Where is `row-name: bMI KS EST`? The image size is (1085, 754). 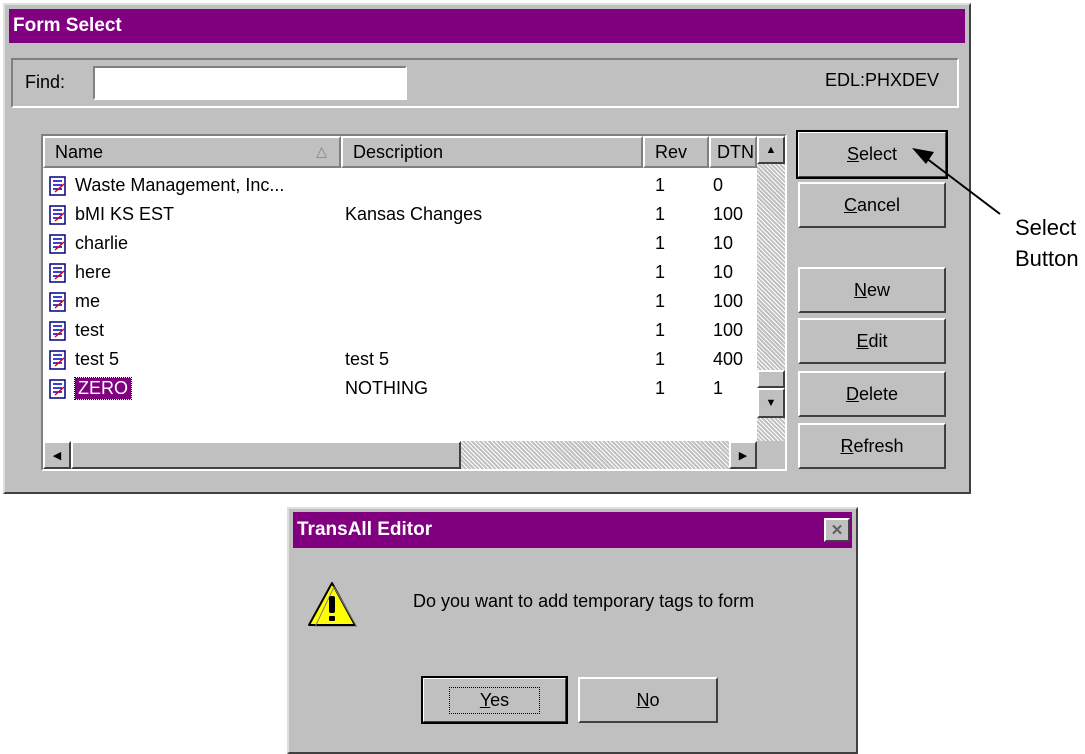 row-name: bMI KS EST is located at coordinates (125, 214).